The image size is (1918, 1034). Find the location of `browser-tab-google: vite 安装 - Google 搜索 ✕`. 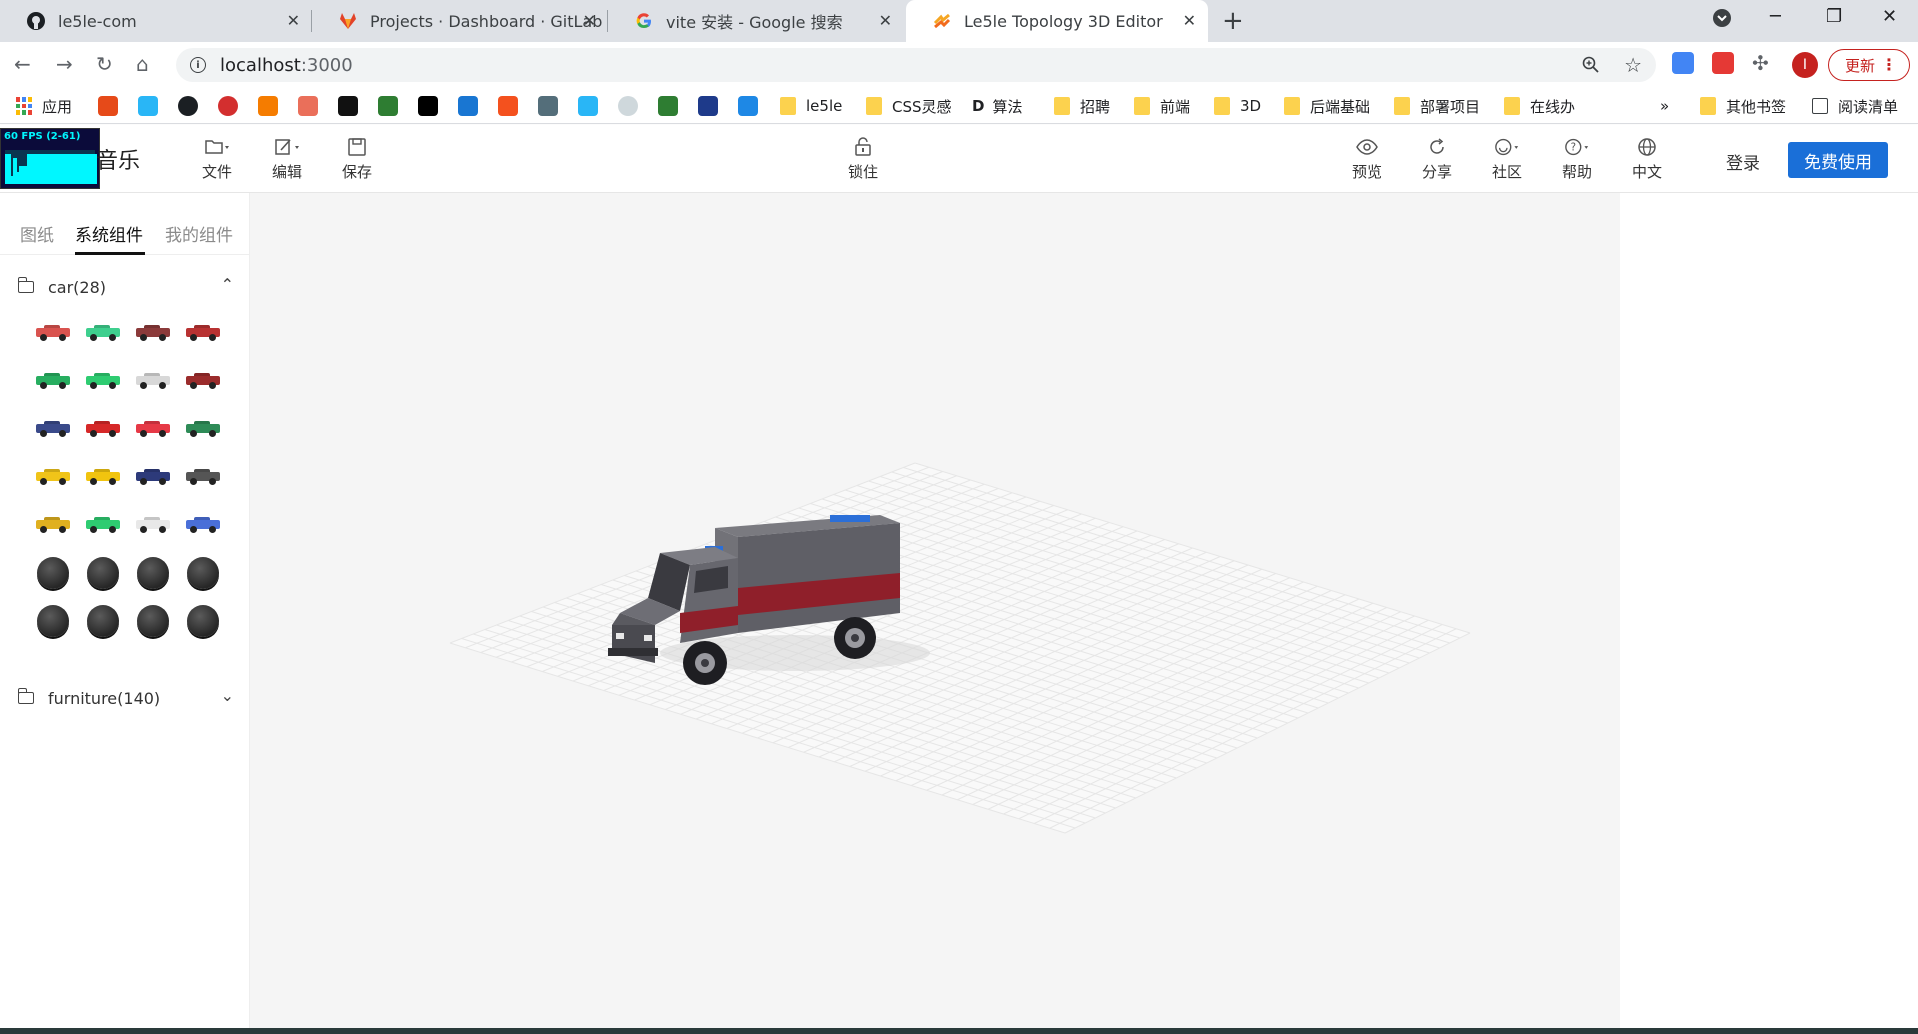

browser-tab-google: vite 安装 - Google 搜索 ✕ is located at coordinates (756, 21).